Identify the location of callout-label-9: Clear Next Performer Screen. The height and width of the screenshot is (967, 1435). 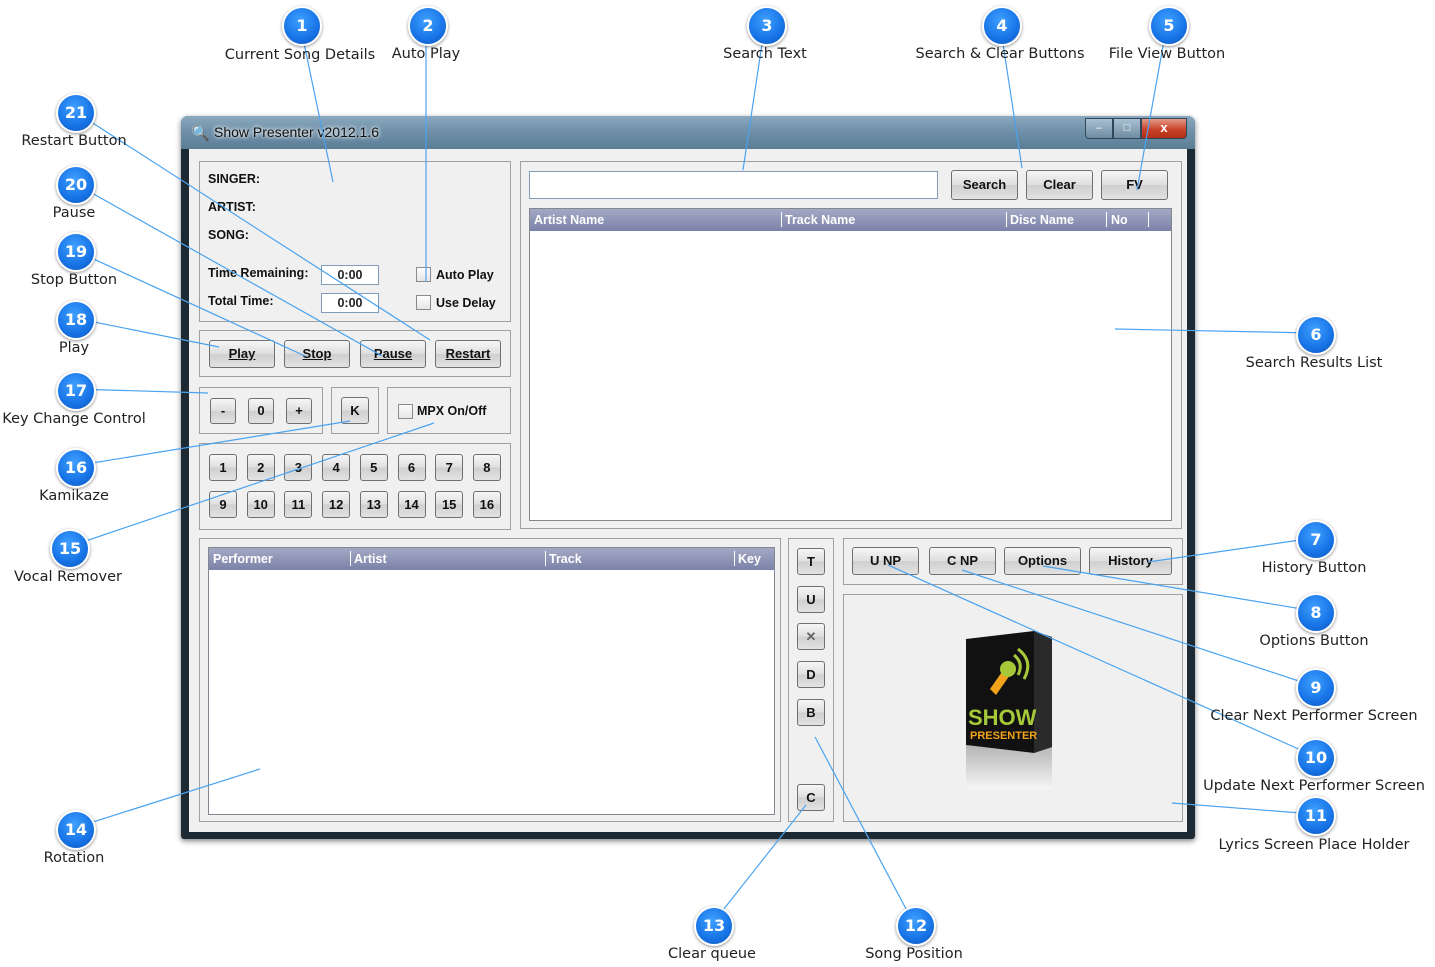
(1314, 716).